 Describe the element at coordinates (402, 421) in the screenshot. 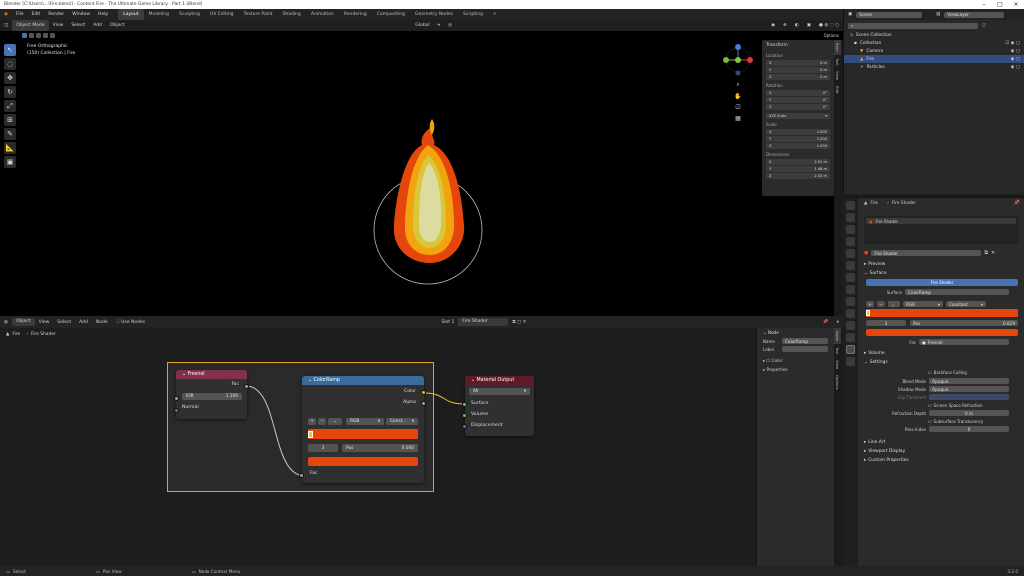

I see `ramp-interpolation-dropdown: Const... ▾` at that location.